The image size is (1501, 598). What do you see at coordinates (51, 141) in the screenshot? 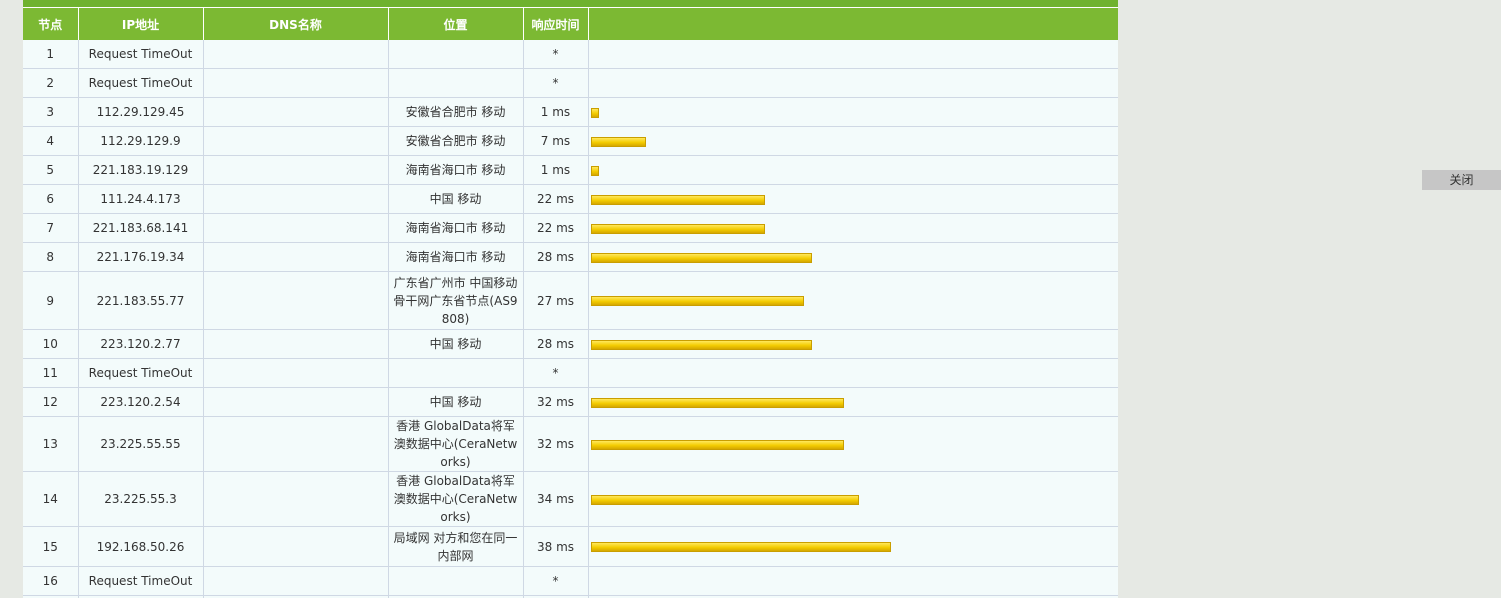
I see `cell-node: 4` at bounding box center [51, 141].